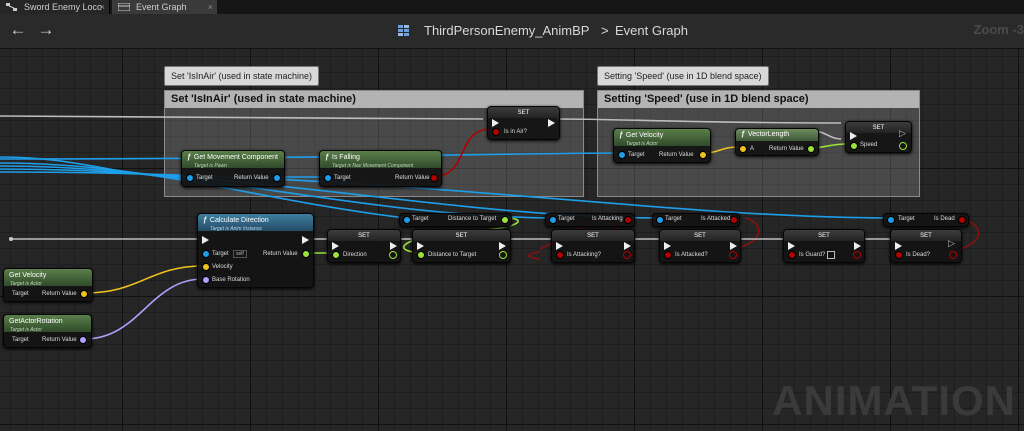 The height and width of the screenshot is (431, 1024). I want to click on back-arrow-icon: ←, so click(18, 30).